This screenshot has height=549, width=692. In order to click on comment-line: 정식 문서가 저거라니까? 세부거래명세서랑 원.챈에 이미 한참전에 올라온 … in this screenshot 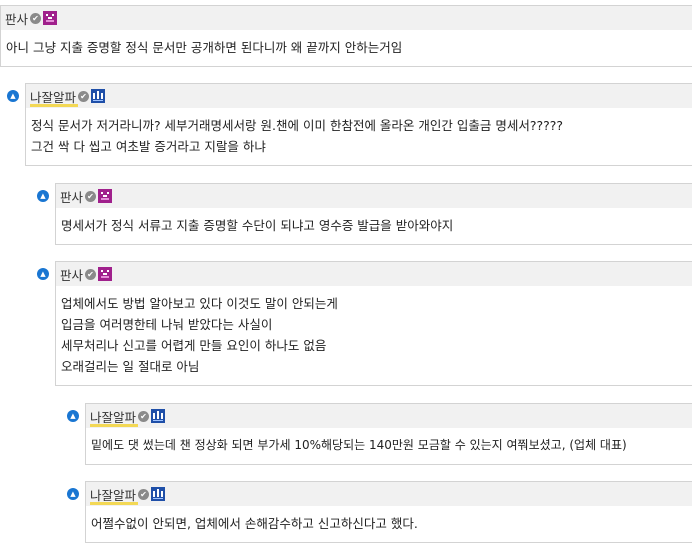, I will do `click(297, 125)`.